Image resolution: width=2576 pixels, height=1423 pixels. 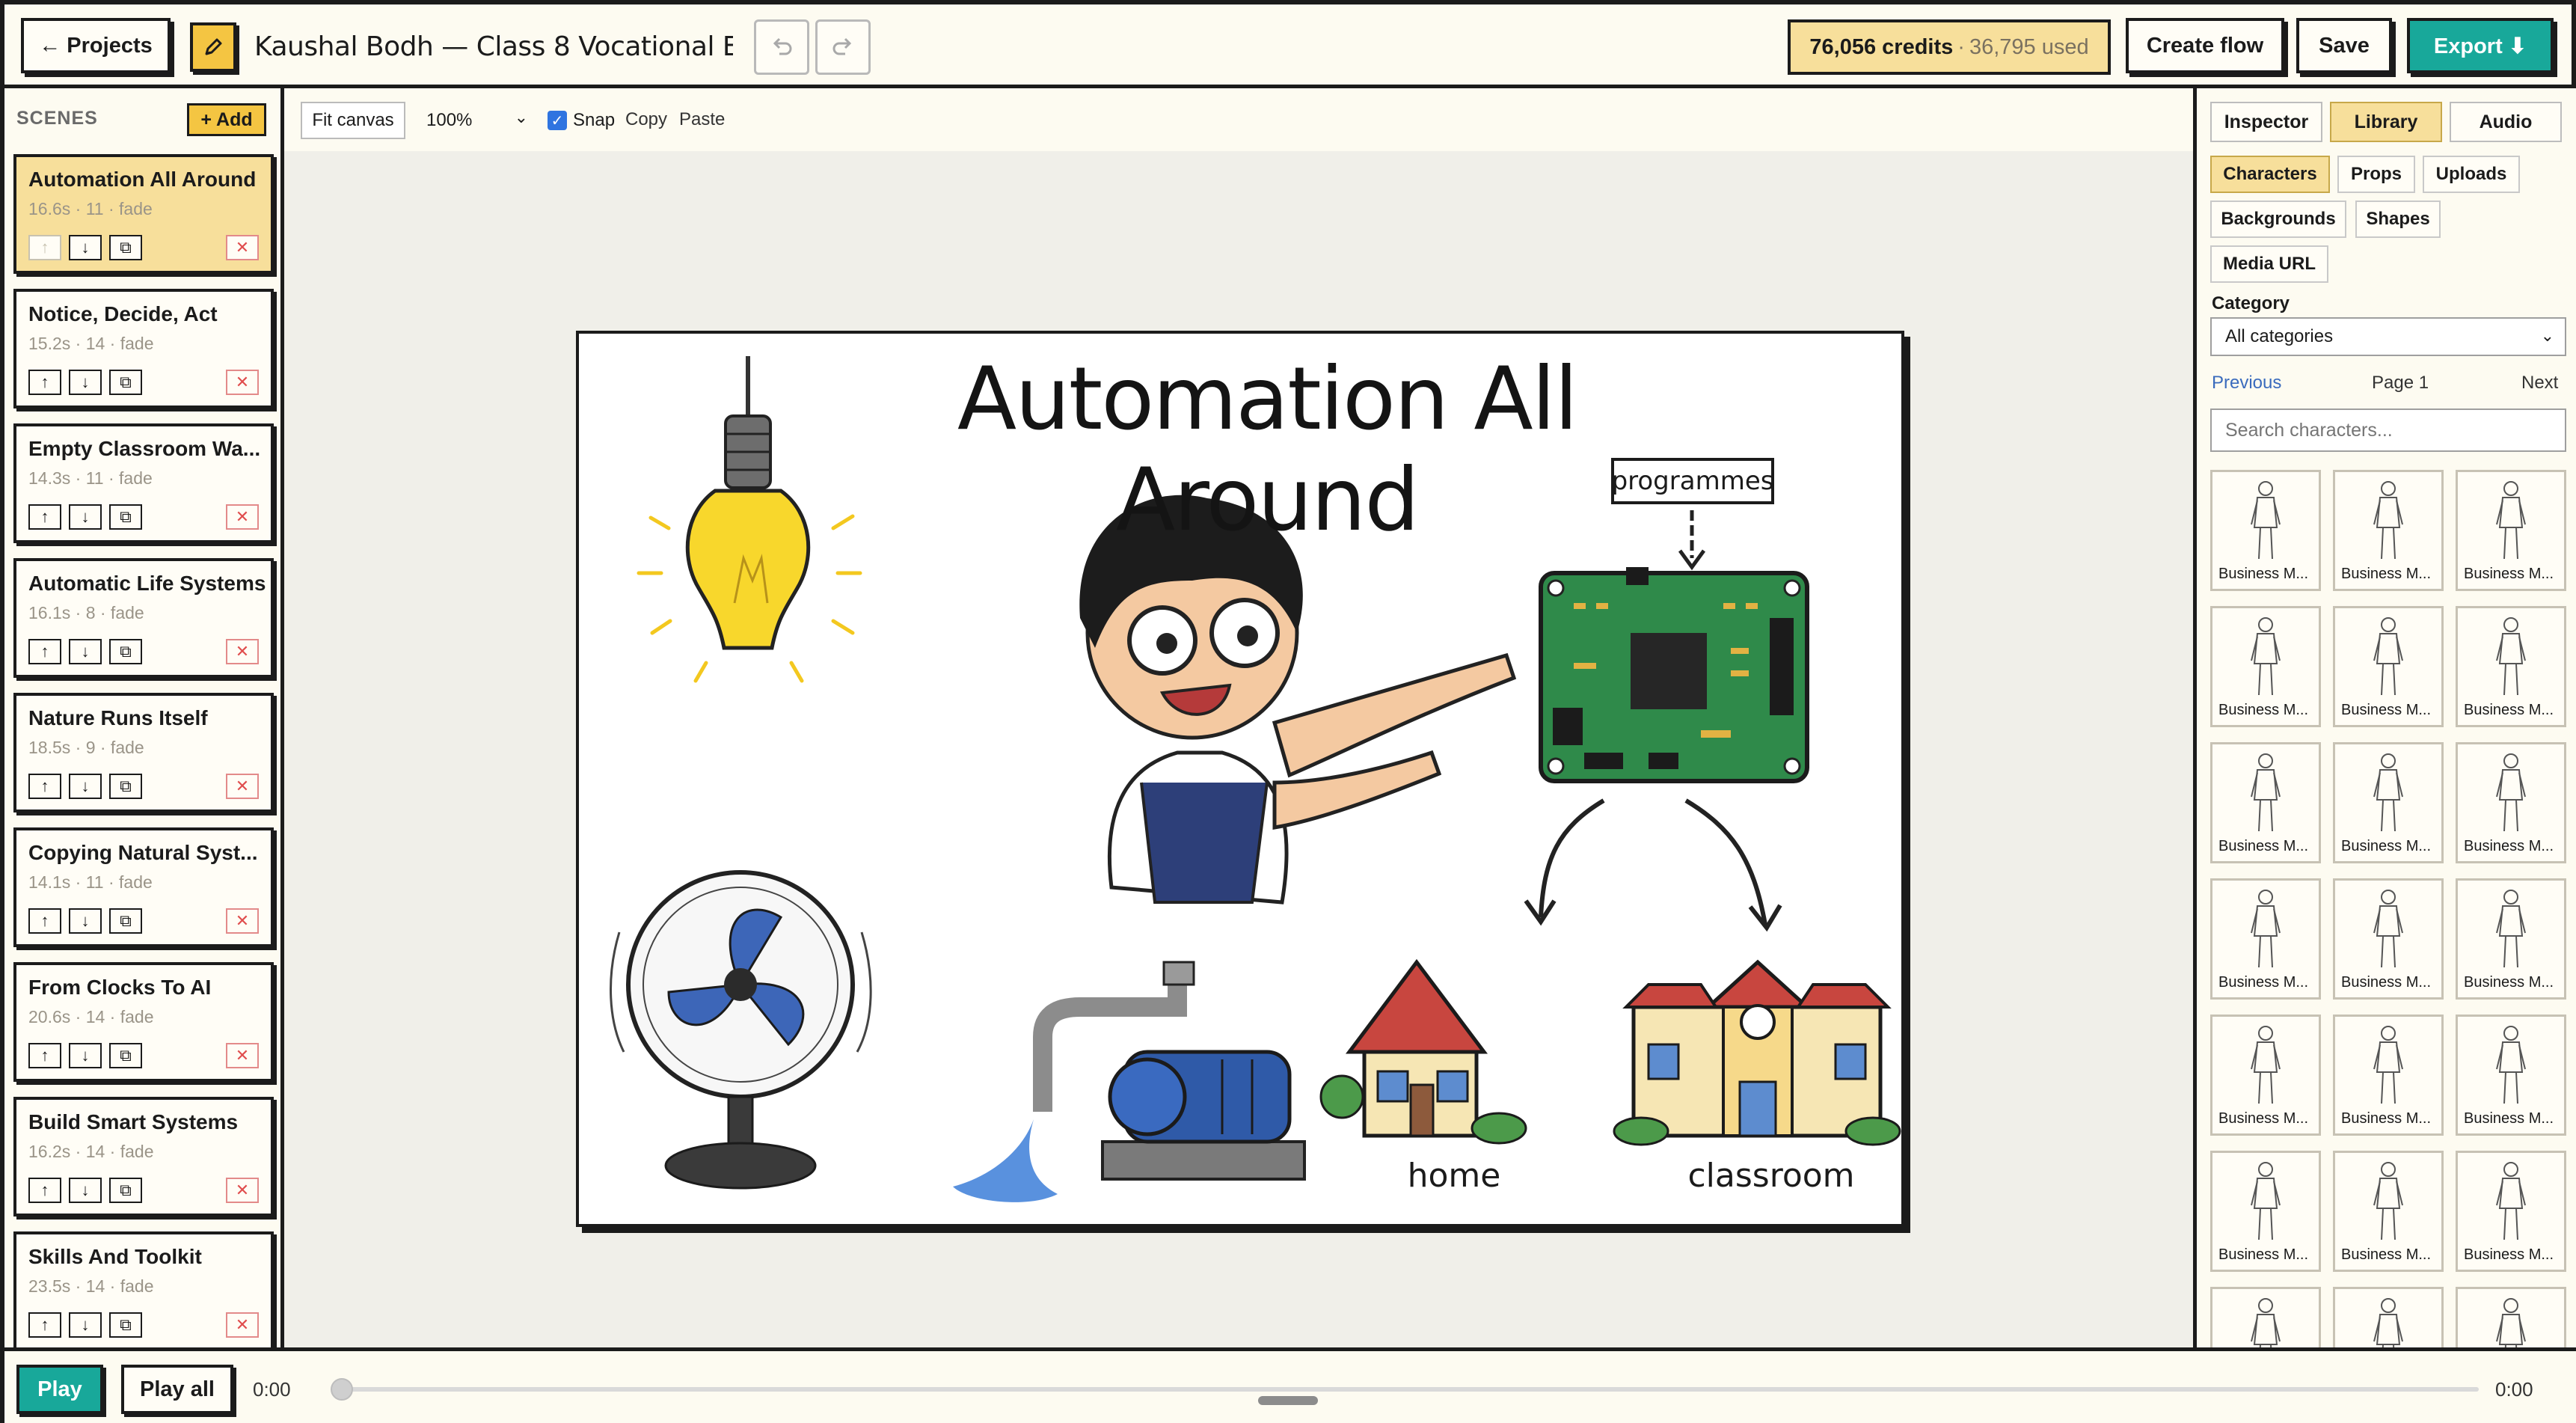 I want to click on undo-button, so click(x=781, y=47).